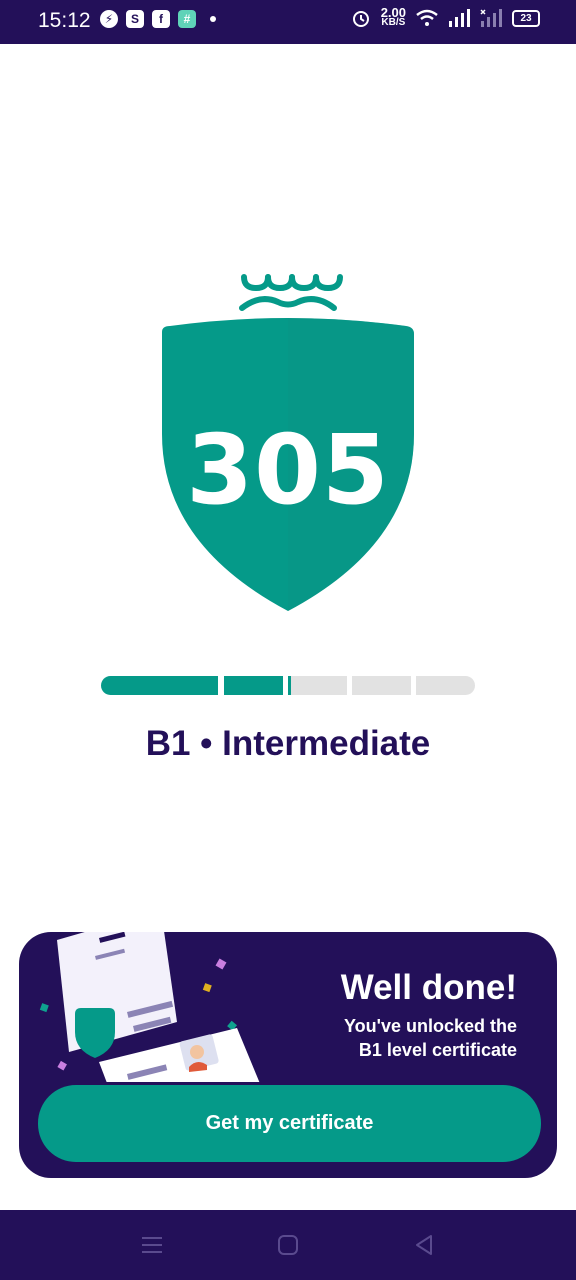 The height and width of the screenshot is (1280, 576). I want to click on network-speed: 2.00 KB/S, so click(393, 17).